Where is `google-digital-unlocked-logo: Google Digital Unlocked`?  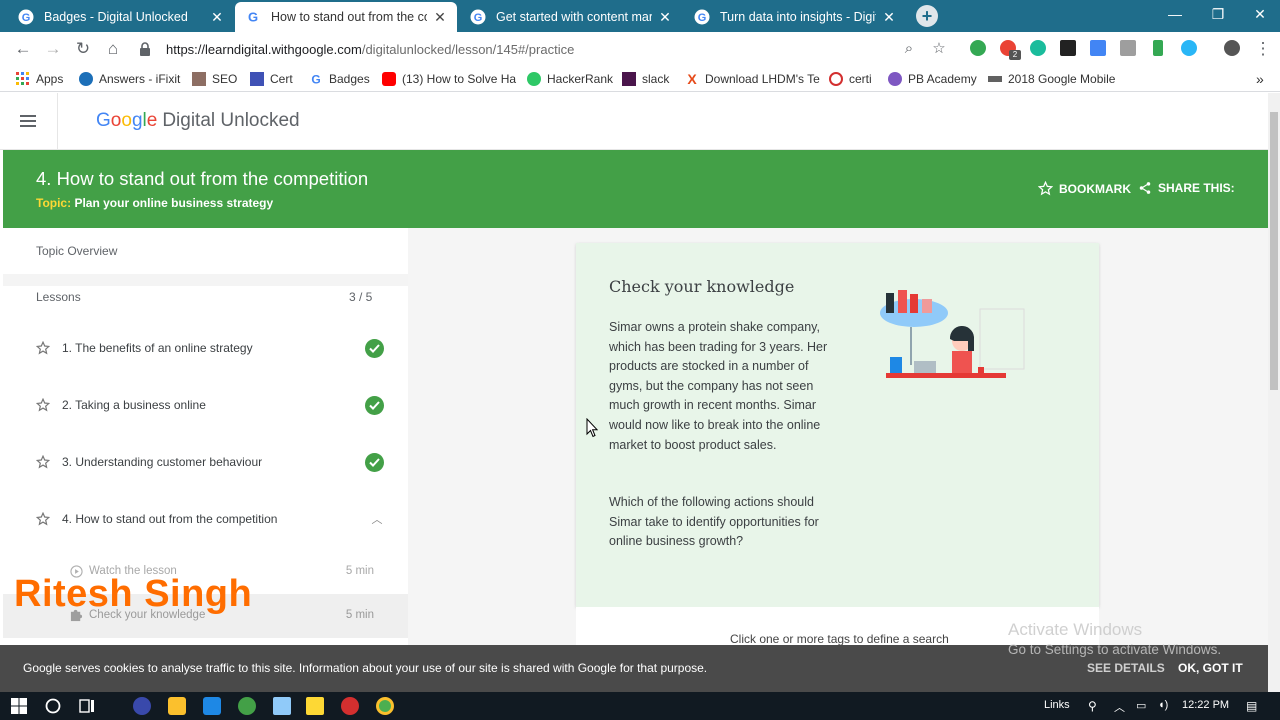 google-digital-unlocked-logo: Google Digital Unlocked is located at coordinates (198, 121).